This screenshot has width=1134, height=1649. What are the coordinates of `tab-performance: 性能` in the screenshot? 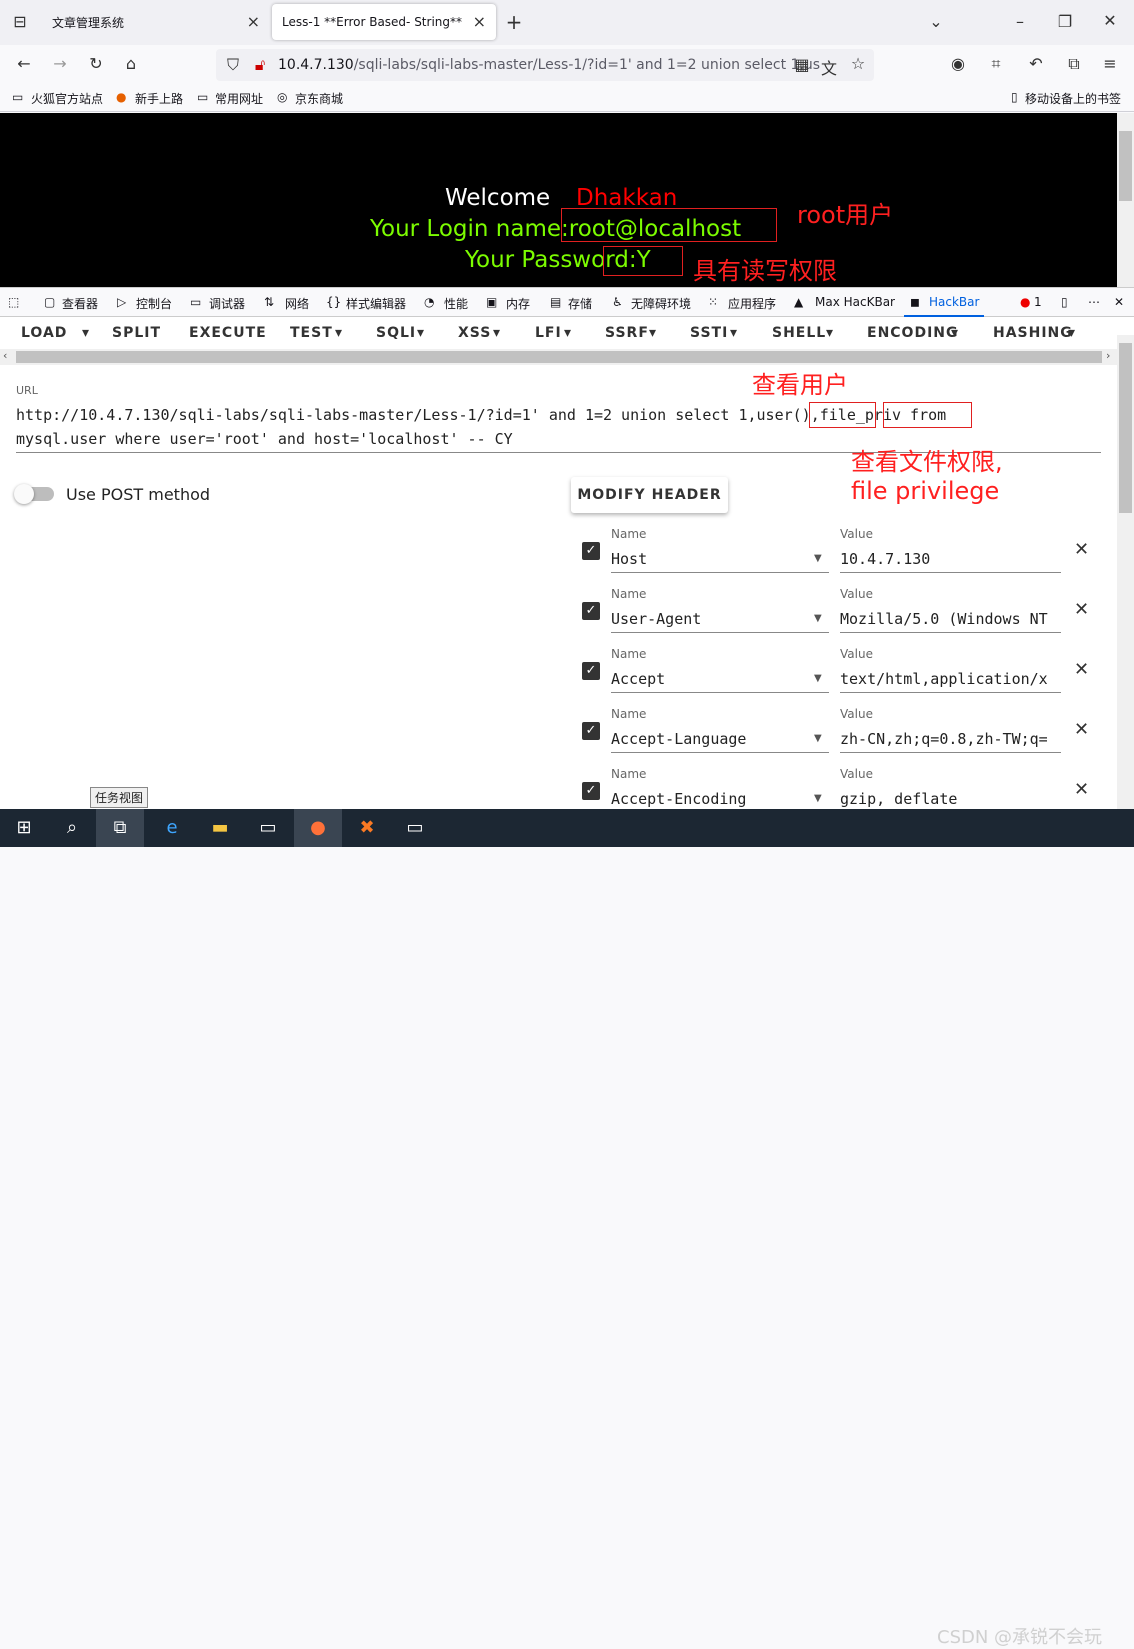 It's located at (456, 303).